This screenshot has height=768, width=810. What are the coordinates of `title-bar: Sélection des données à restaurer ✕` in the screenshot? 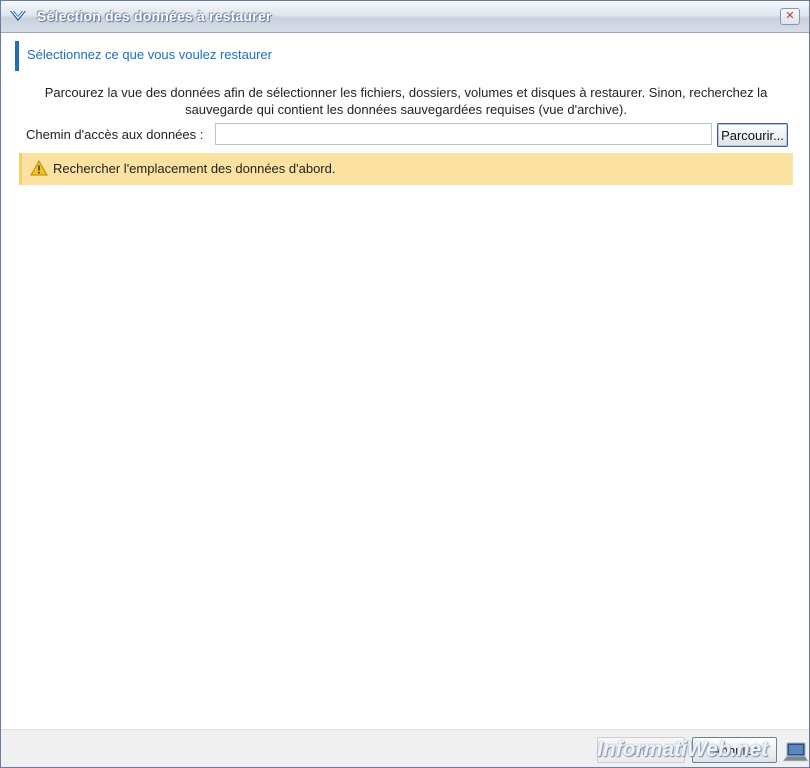 It's located at (405, 17).